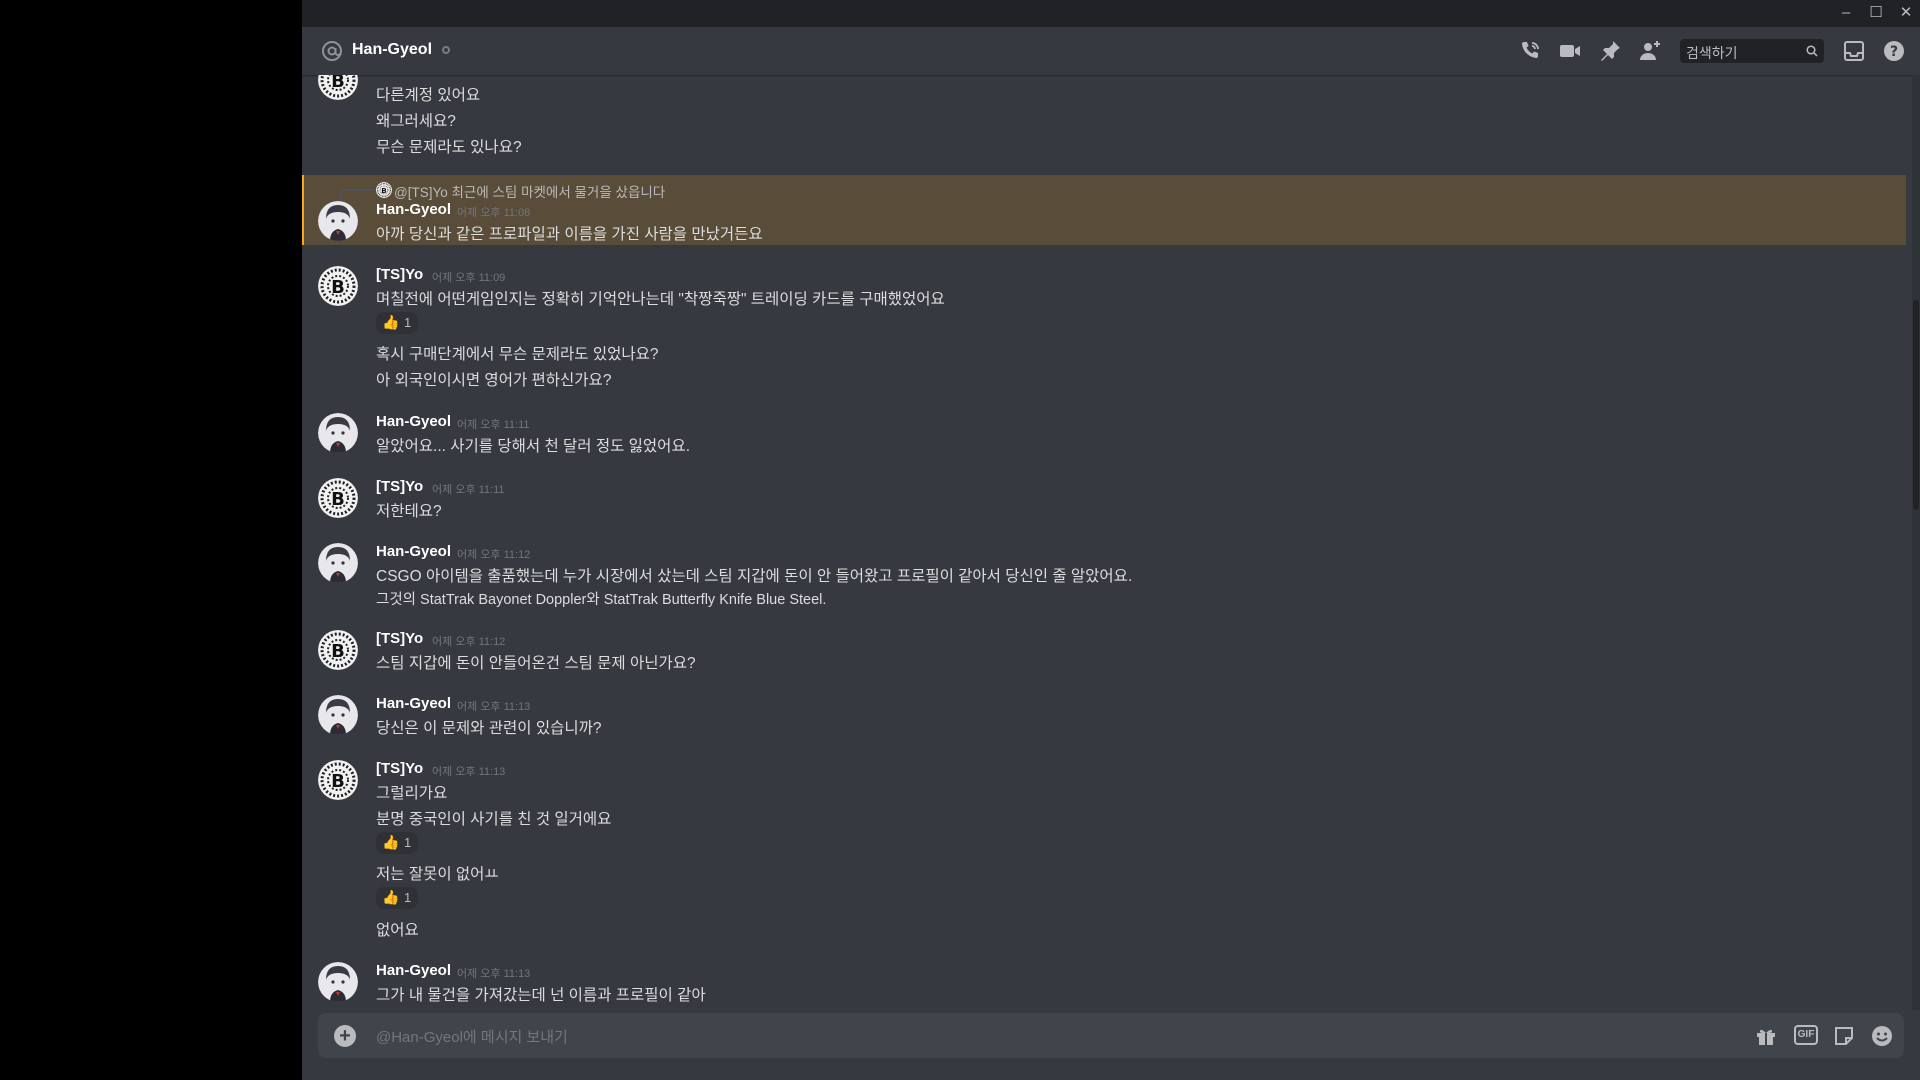 Image resolution: width=1920 pixels, height=1080 pixels. I want to click on channel-title: Han-Gyeol, so click(392, 49).